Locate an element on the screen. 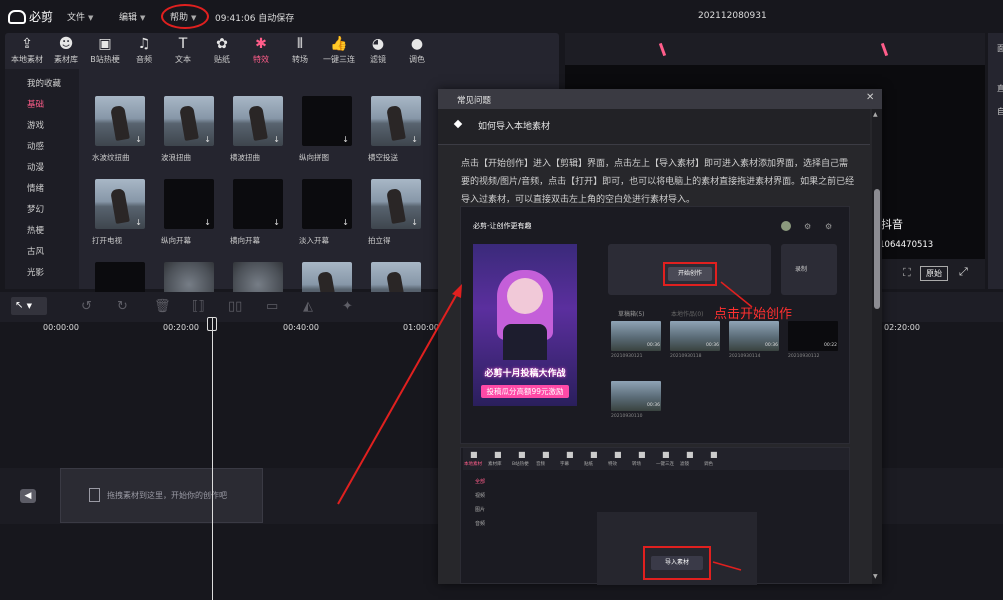  tool-label: 转场 is located at coordinates (300, 59).